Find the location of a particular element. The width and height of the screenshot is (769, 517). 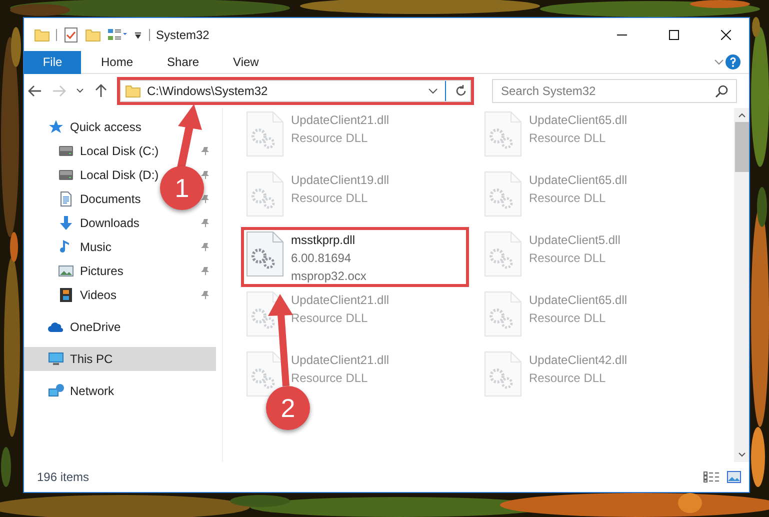

close-icon is located at coordinates (726, 35).